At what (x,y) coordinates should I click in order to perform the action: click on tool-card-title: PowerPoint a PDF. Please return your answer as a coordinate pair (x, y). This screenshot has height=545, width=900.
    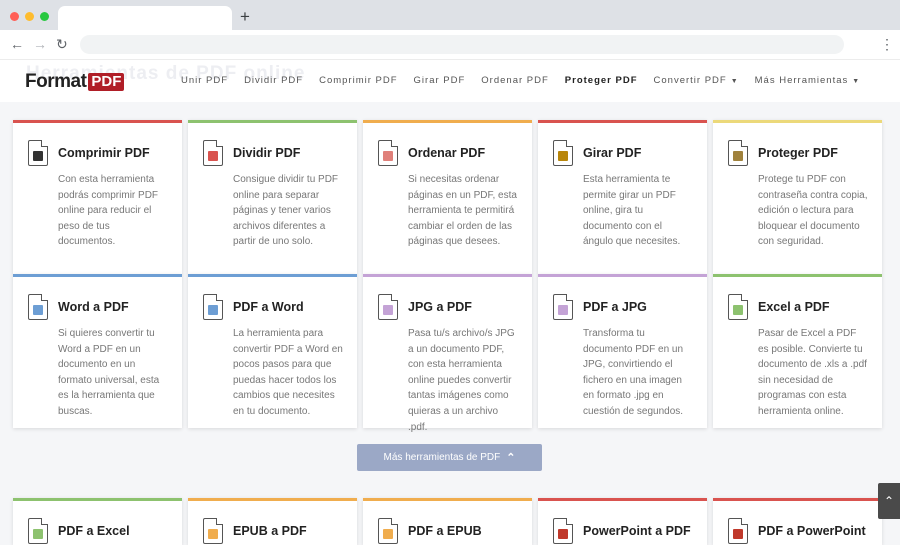
    Looking at the image, I should click on (637, 531).